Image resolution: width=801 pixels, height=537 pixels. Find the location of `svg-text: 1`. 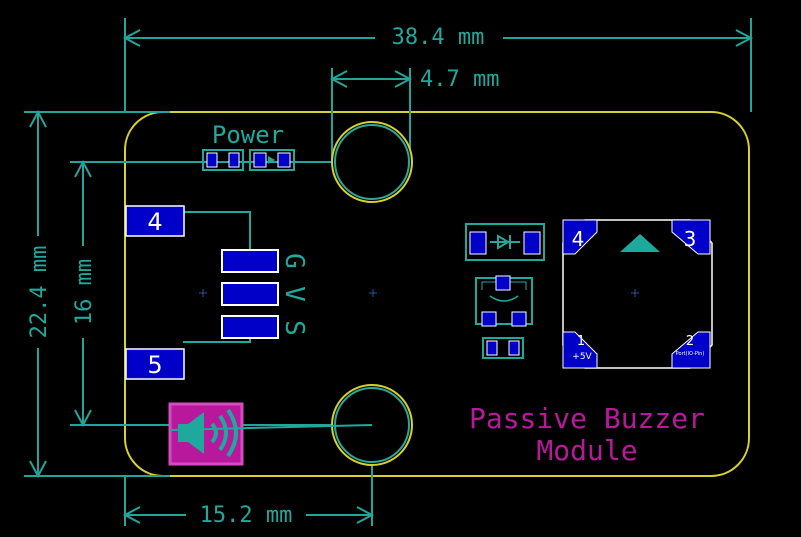

svg-text: 1 is located at coordinates (581, 341).